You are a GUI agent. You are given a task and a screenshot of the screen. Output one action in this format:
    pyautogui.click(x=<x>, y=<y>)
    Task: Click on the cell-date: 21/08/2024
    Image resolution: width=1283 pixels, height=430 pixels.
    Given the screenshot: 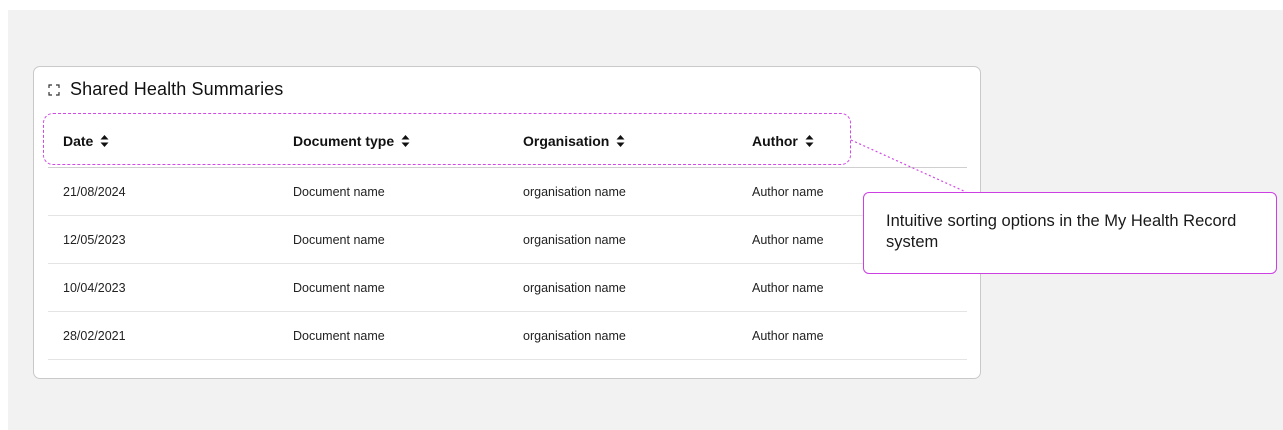 What is the action you would take?
    pyautogui.click(x=94, y=192)
    